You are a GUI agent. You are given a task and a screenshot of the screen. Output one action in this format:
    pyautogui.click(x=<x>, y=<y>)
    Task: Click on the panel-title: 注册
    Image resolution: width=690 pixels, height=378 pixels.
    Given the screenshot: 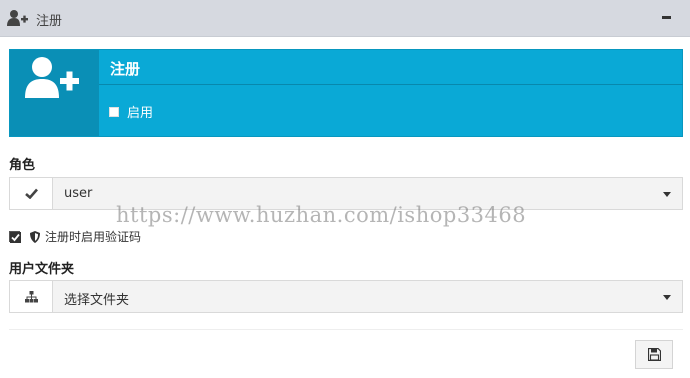 What is the action you would take?
    pyautogui.click(x=49, y=21)
    